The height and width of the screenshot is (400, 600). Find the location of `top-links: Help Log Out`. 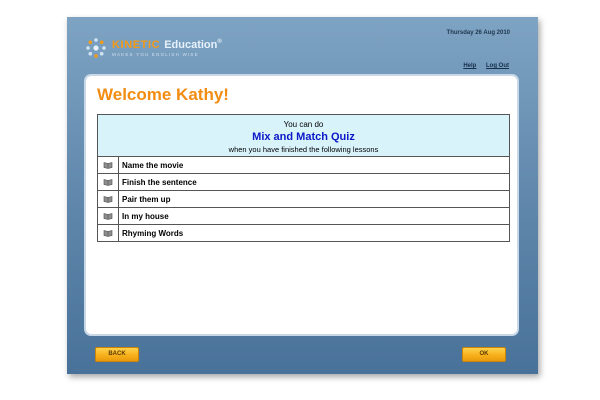

top-links: Help Log Out is located at coordinates (482, 66).